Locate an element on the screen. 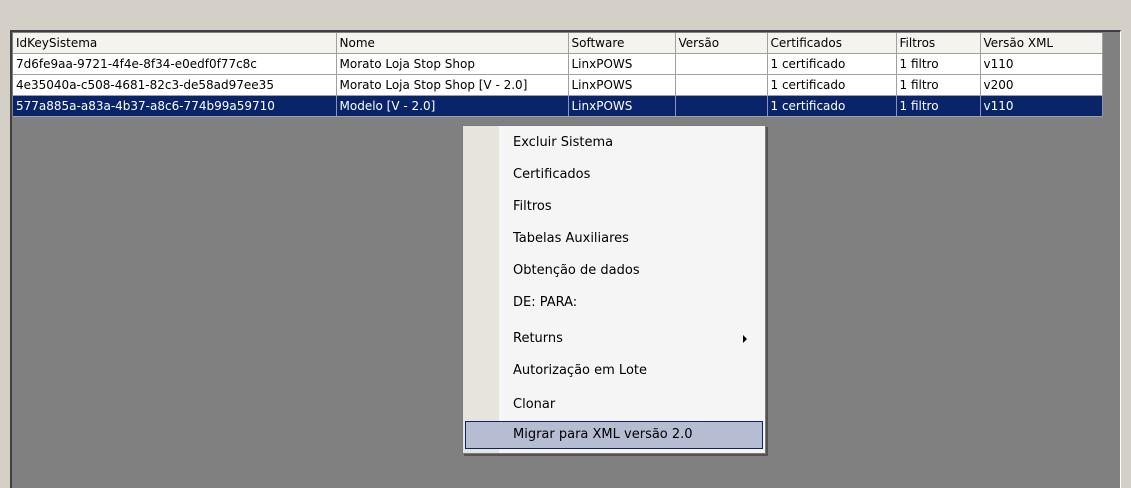 The width and height of the screenshot is (1131, 488). column-header-idkeysistema: IdKeySistema is located at coordinates (175, 43).